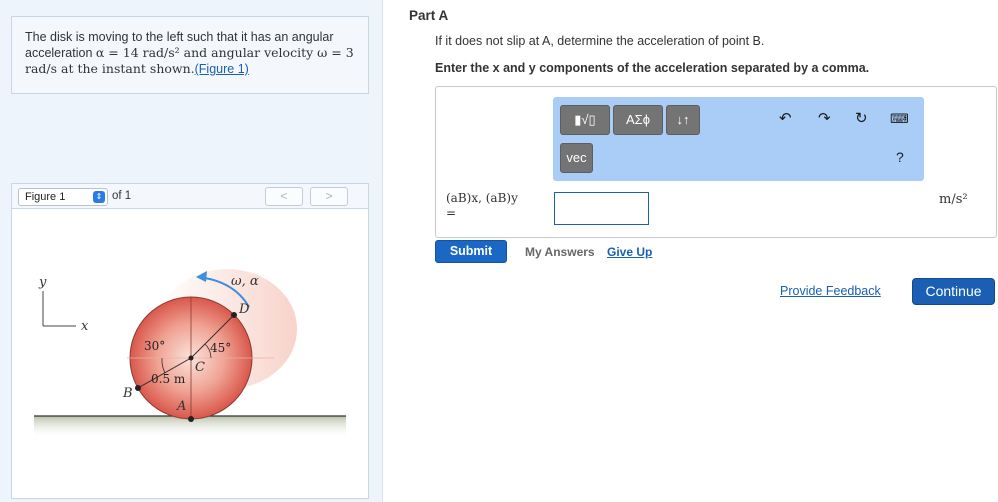  What do you see at coordinates (953, 291) in the screenshot?
I see `continue-button: Continue` at bounding box center [953, 291].